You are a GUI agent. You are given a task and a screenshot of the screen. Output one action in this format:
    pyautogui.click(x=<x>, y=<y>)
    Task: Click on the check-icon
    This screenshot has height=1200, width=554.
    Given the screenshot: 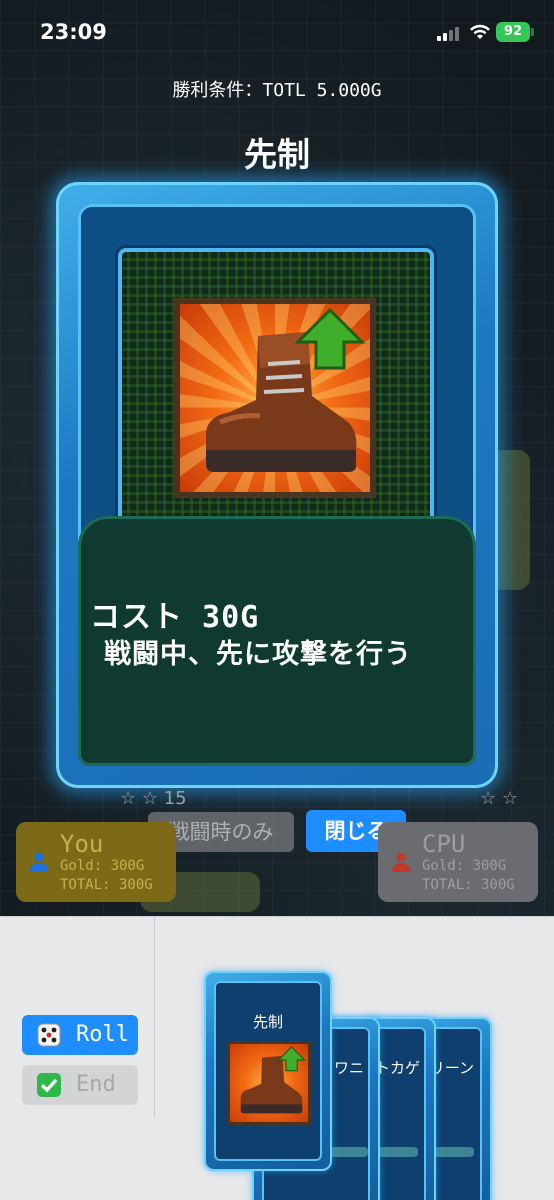 What is the action you would take?
    pyautogui.click(x=49, y=1085)
    